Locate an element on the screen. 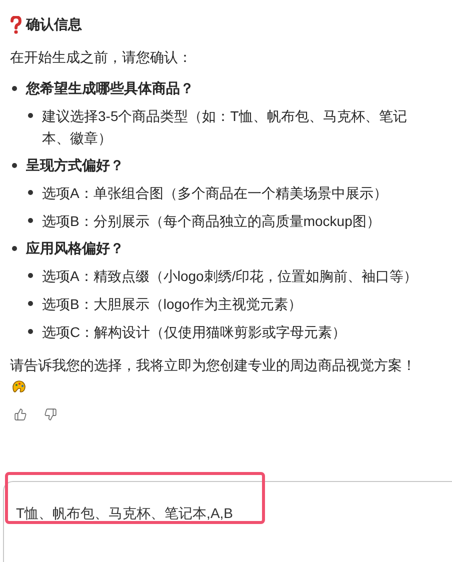 This screenshot has width=452, height=562. option-text: 选项A：精致点缀（小logo刺绣/印花，位置如胸前、袖口等） is located at coordinates (230, 276).